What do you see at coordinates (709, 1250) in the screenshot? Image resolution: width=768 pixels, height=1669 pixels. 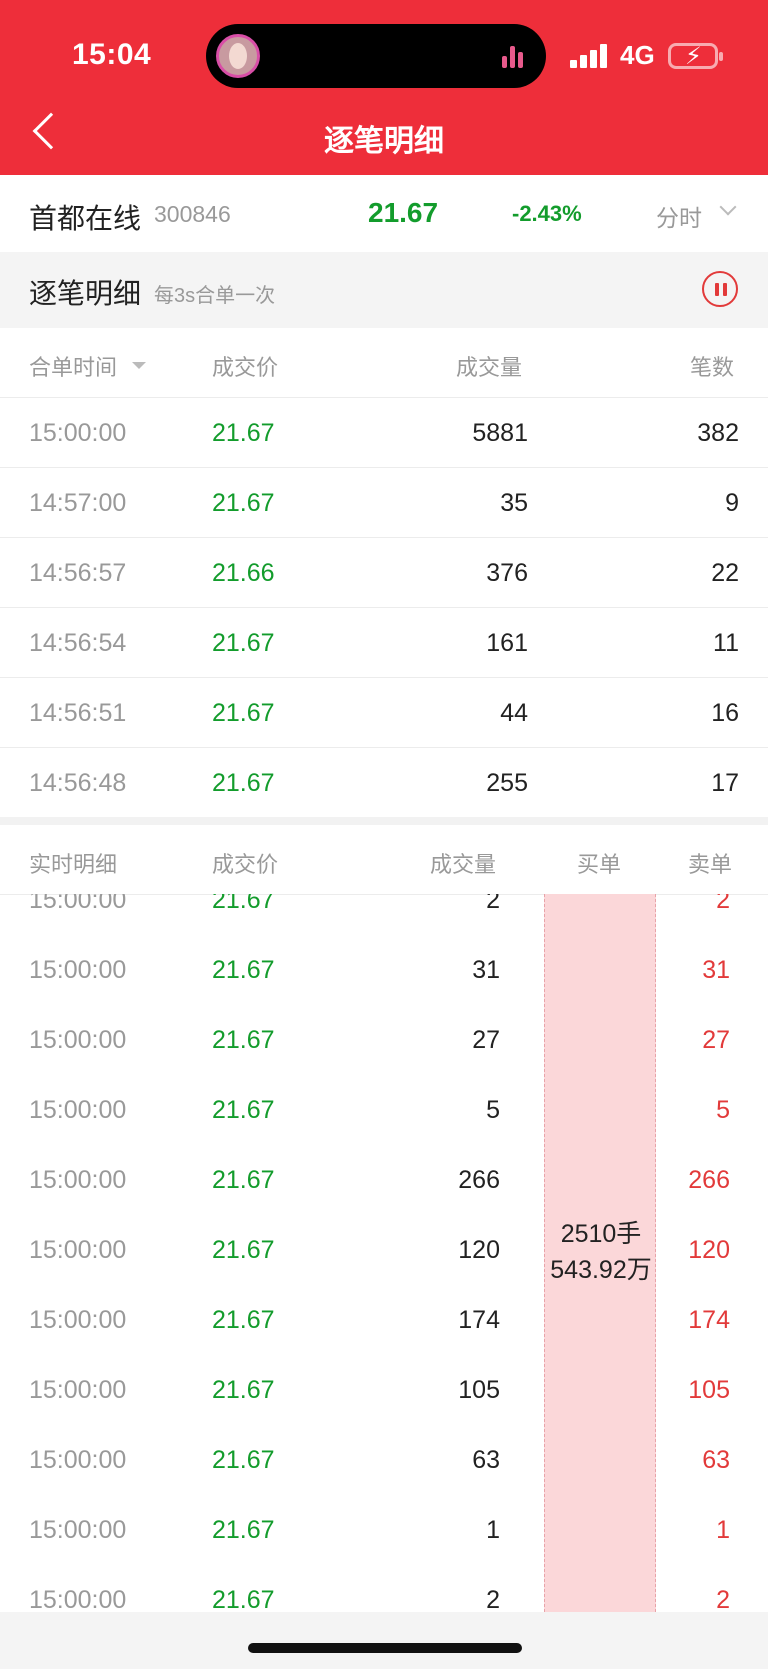 I see `sell-order-volume: 120` at bounding box center [709, 1250].